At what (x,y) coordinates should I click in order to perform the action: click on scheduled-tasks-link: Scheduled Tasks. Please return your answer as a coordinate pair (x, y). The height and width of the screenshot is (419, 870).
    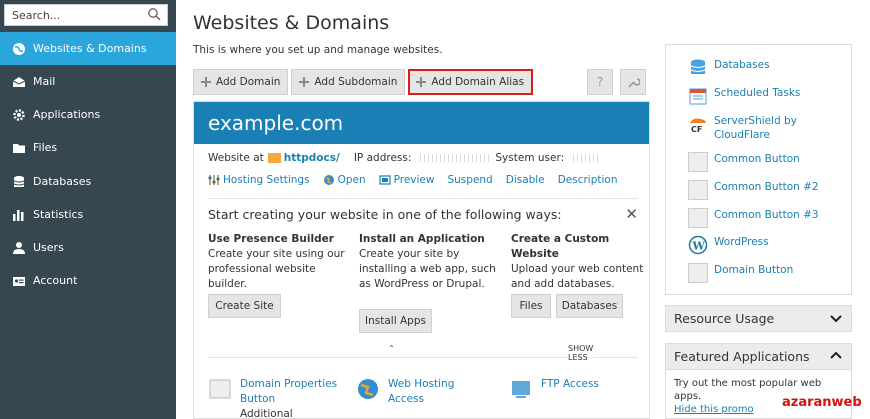
    Looking at the image, I should click on (744, 96).